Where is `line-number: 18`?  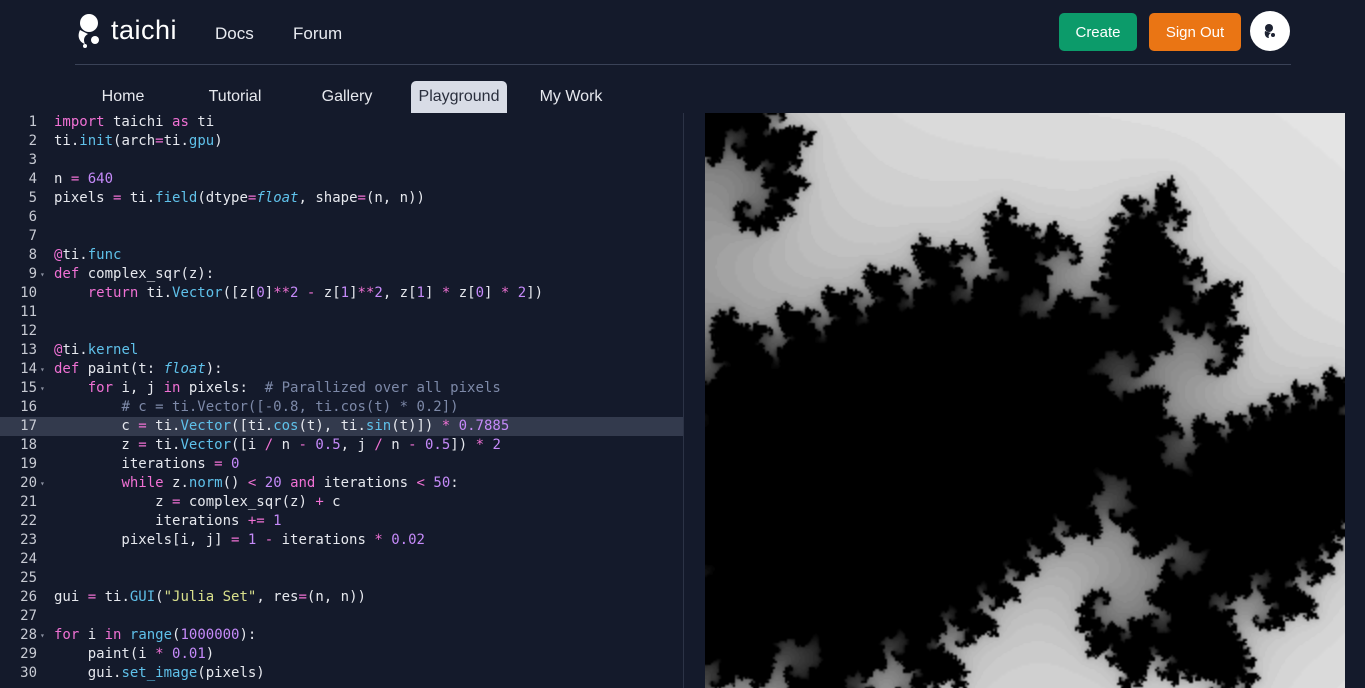
line-number: 18 is located at coordinates (28, 445).